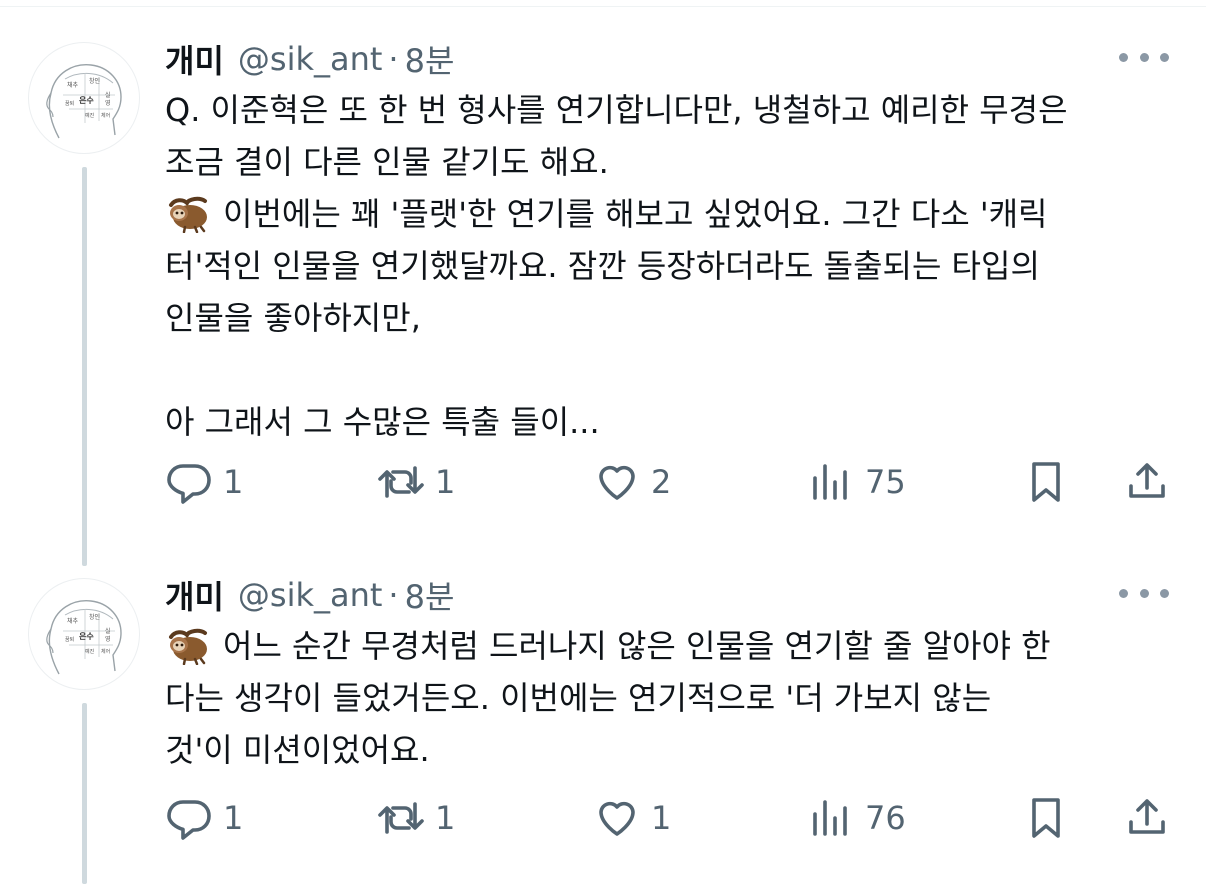  Describe the element at coordinates (856, 818) in the screenshot. I see `views-button: 76` at that location.